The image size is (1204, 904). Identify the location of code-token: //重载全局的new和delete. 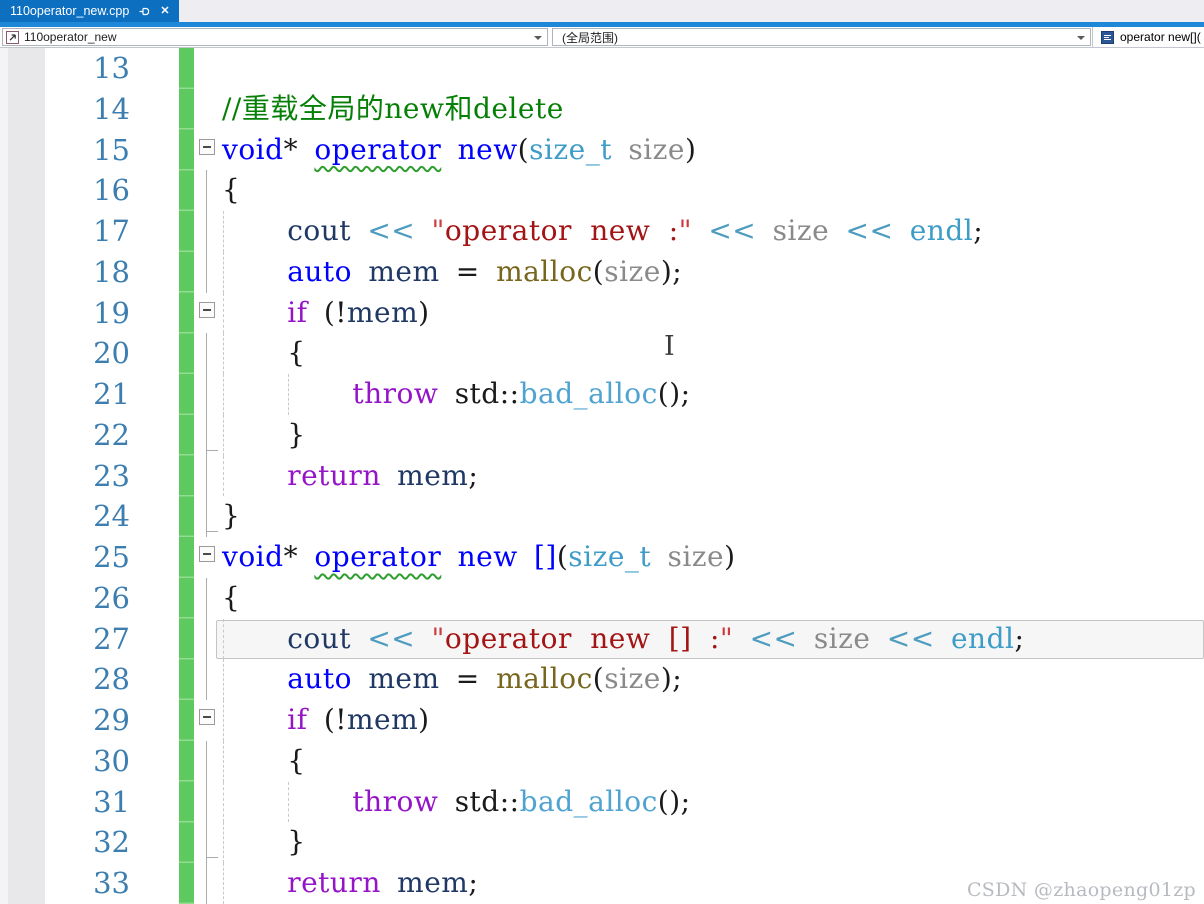
(393, 108).